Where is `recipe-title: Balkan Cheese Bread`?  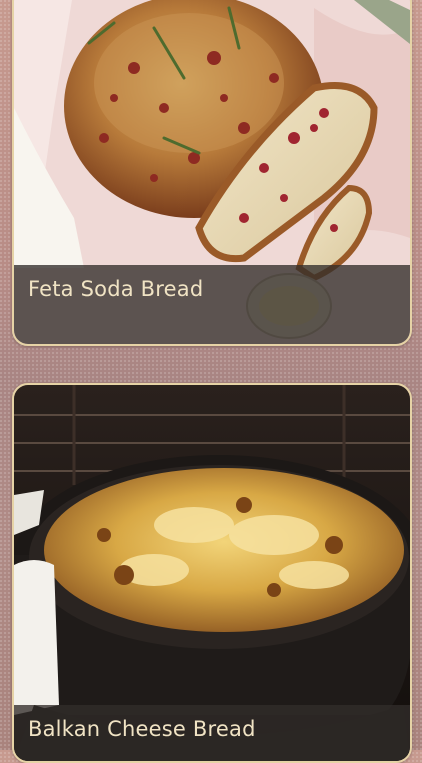 recipe-title: Balkan Cheese Bread is located at coordinates (142, 729).